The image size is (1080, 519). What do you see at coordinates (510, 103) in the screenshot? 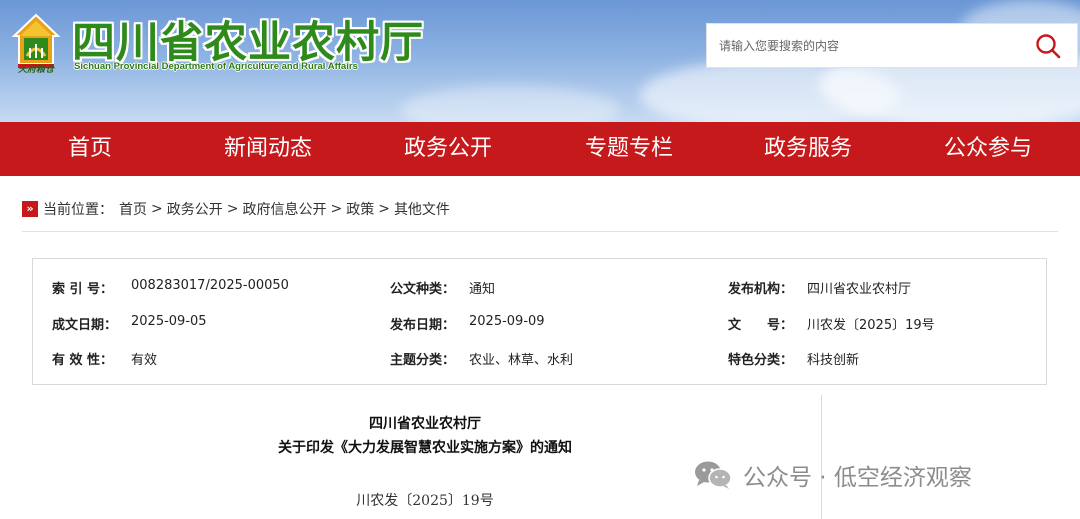
I see `cloud-decoration` at bounding box center [510, 103].